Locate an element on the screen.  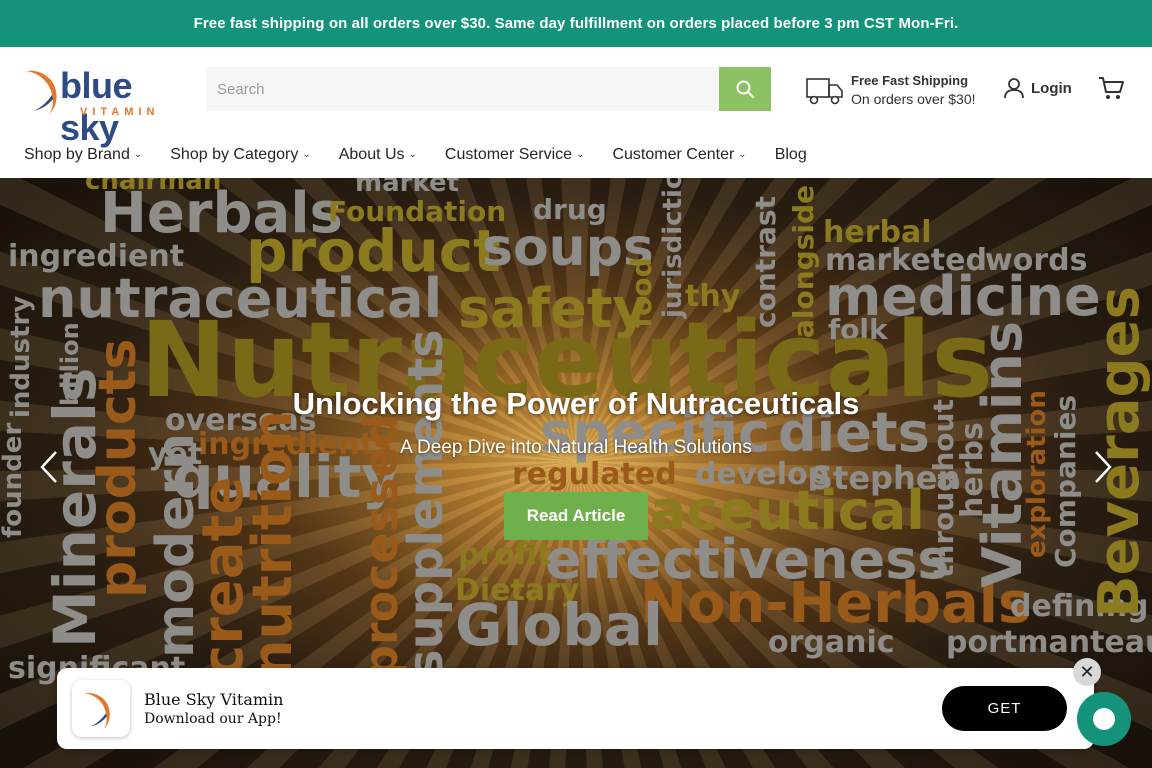
nav-blog: Blog is located at coordinates (791, 155).